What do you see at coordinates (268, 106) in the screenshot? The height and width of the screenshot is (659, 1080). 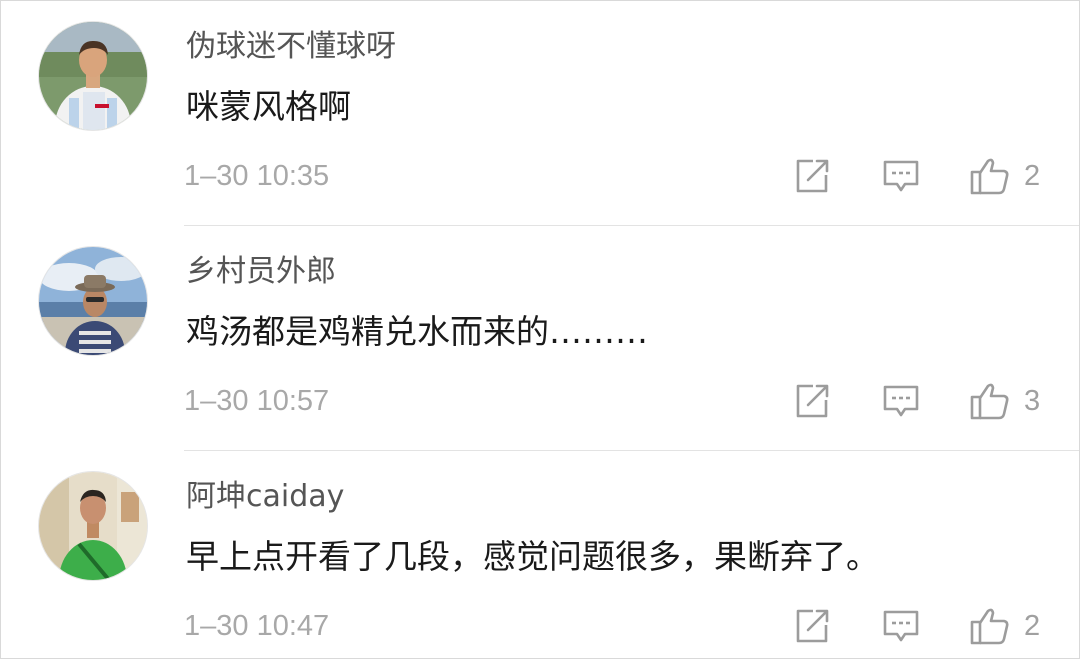 I see `comment-text: 咪蒙风格啊` at bounding box center [268, 106].